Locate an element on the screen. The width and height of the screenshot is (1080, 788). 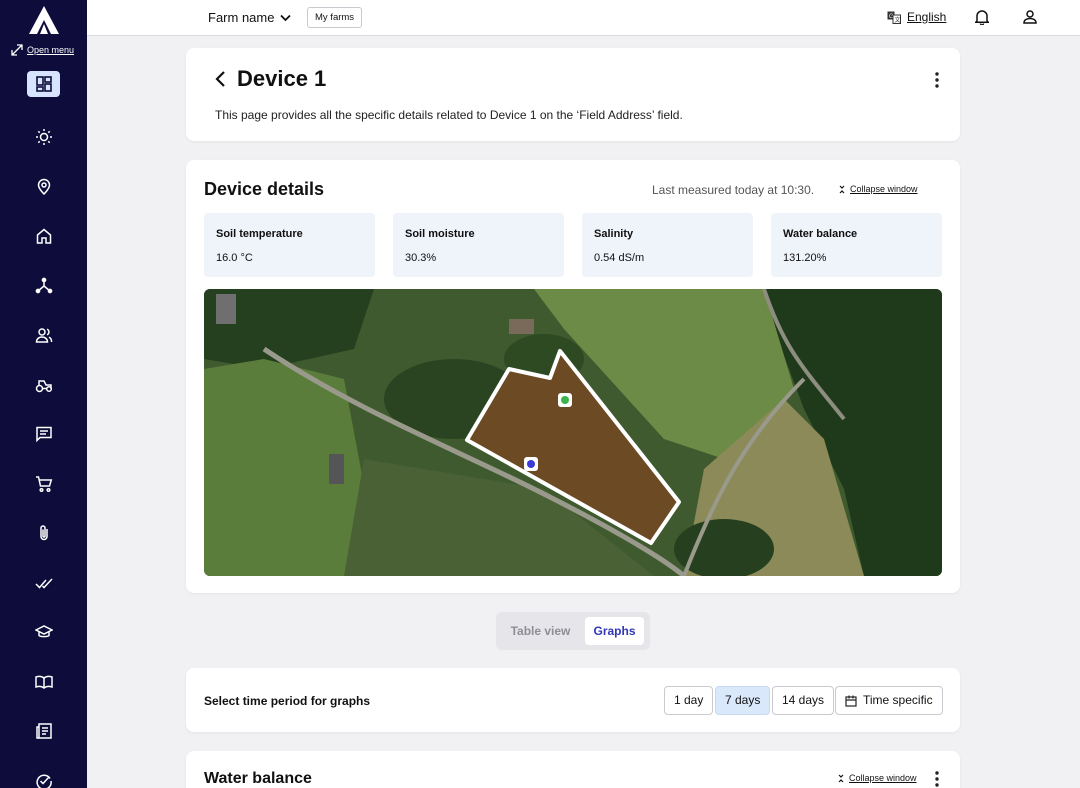
device-marker-green is located at coordinates (565, 400).